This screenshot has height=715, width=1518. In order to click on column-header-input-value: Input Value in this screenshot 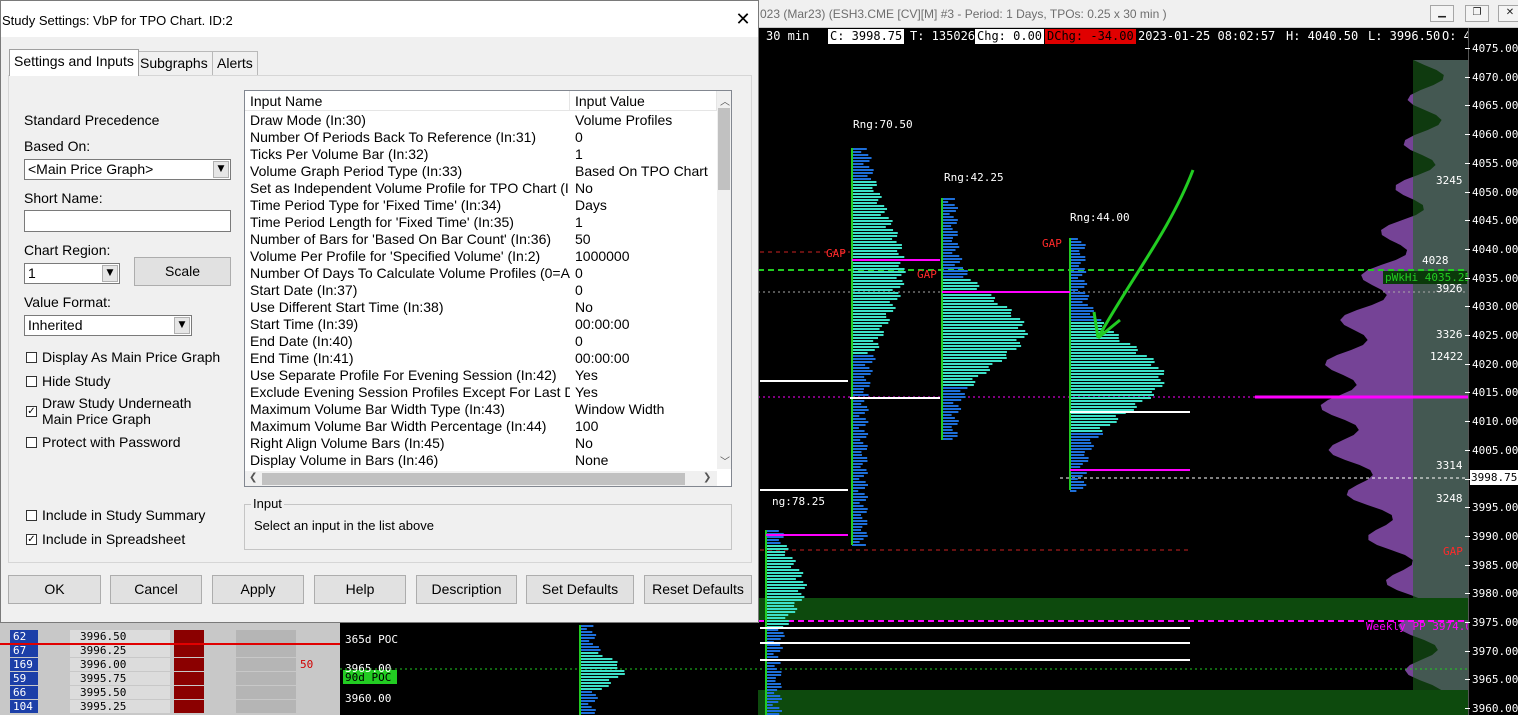, I will do `click(643, 101)`.